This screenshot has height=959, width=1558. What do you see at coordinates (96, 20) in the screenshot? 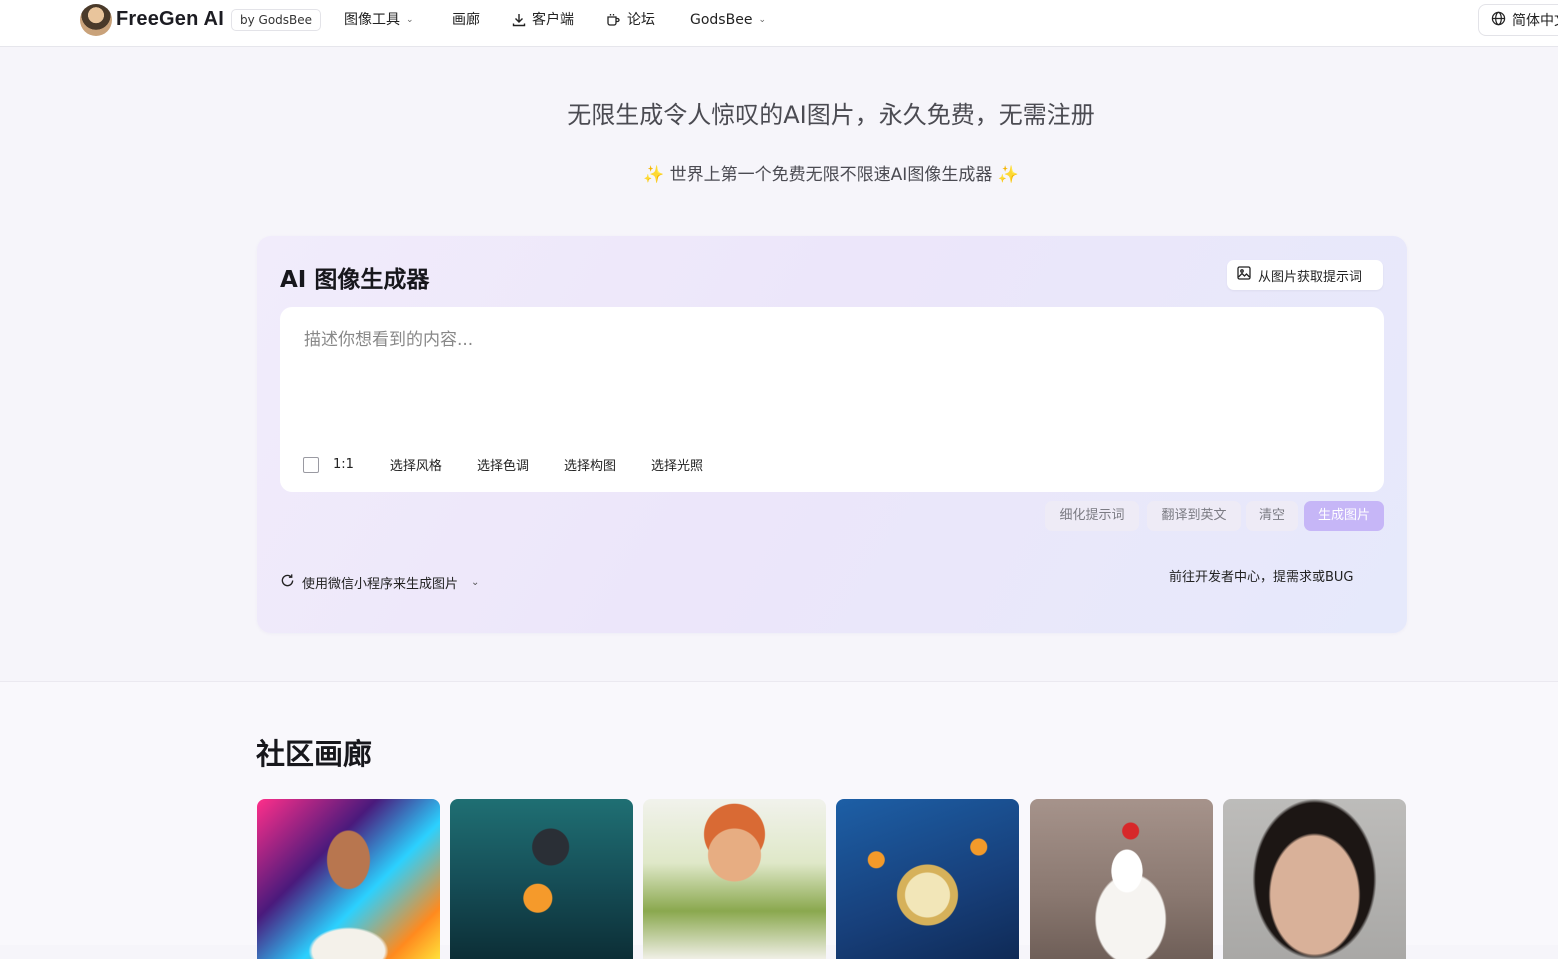
I see `logo-avatar-icon` at bounding box center [96, 20].